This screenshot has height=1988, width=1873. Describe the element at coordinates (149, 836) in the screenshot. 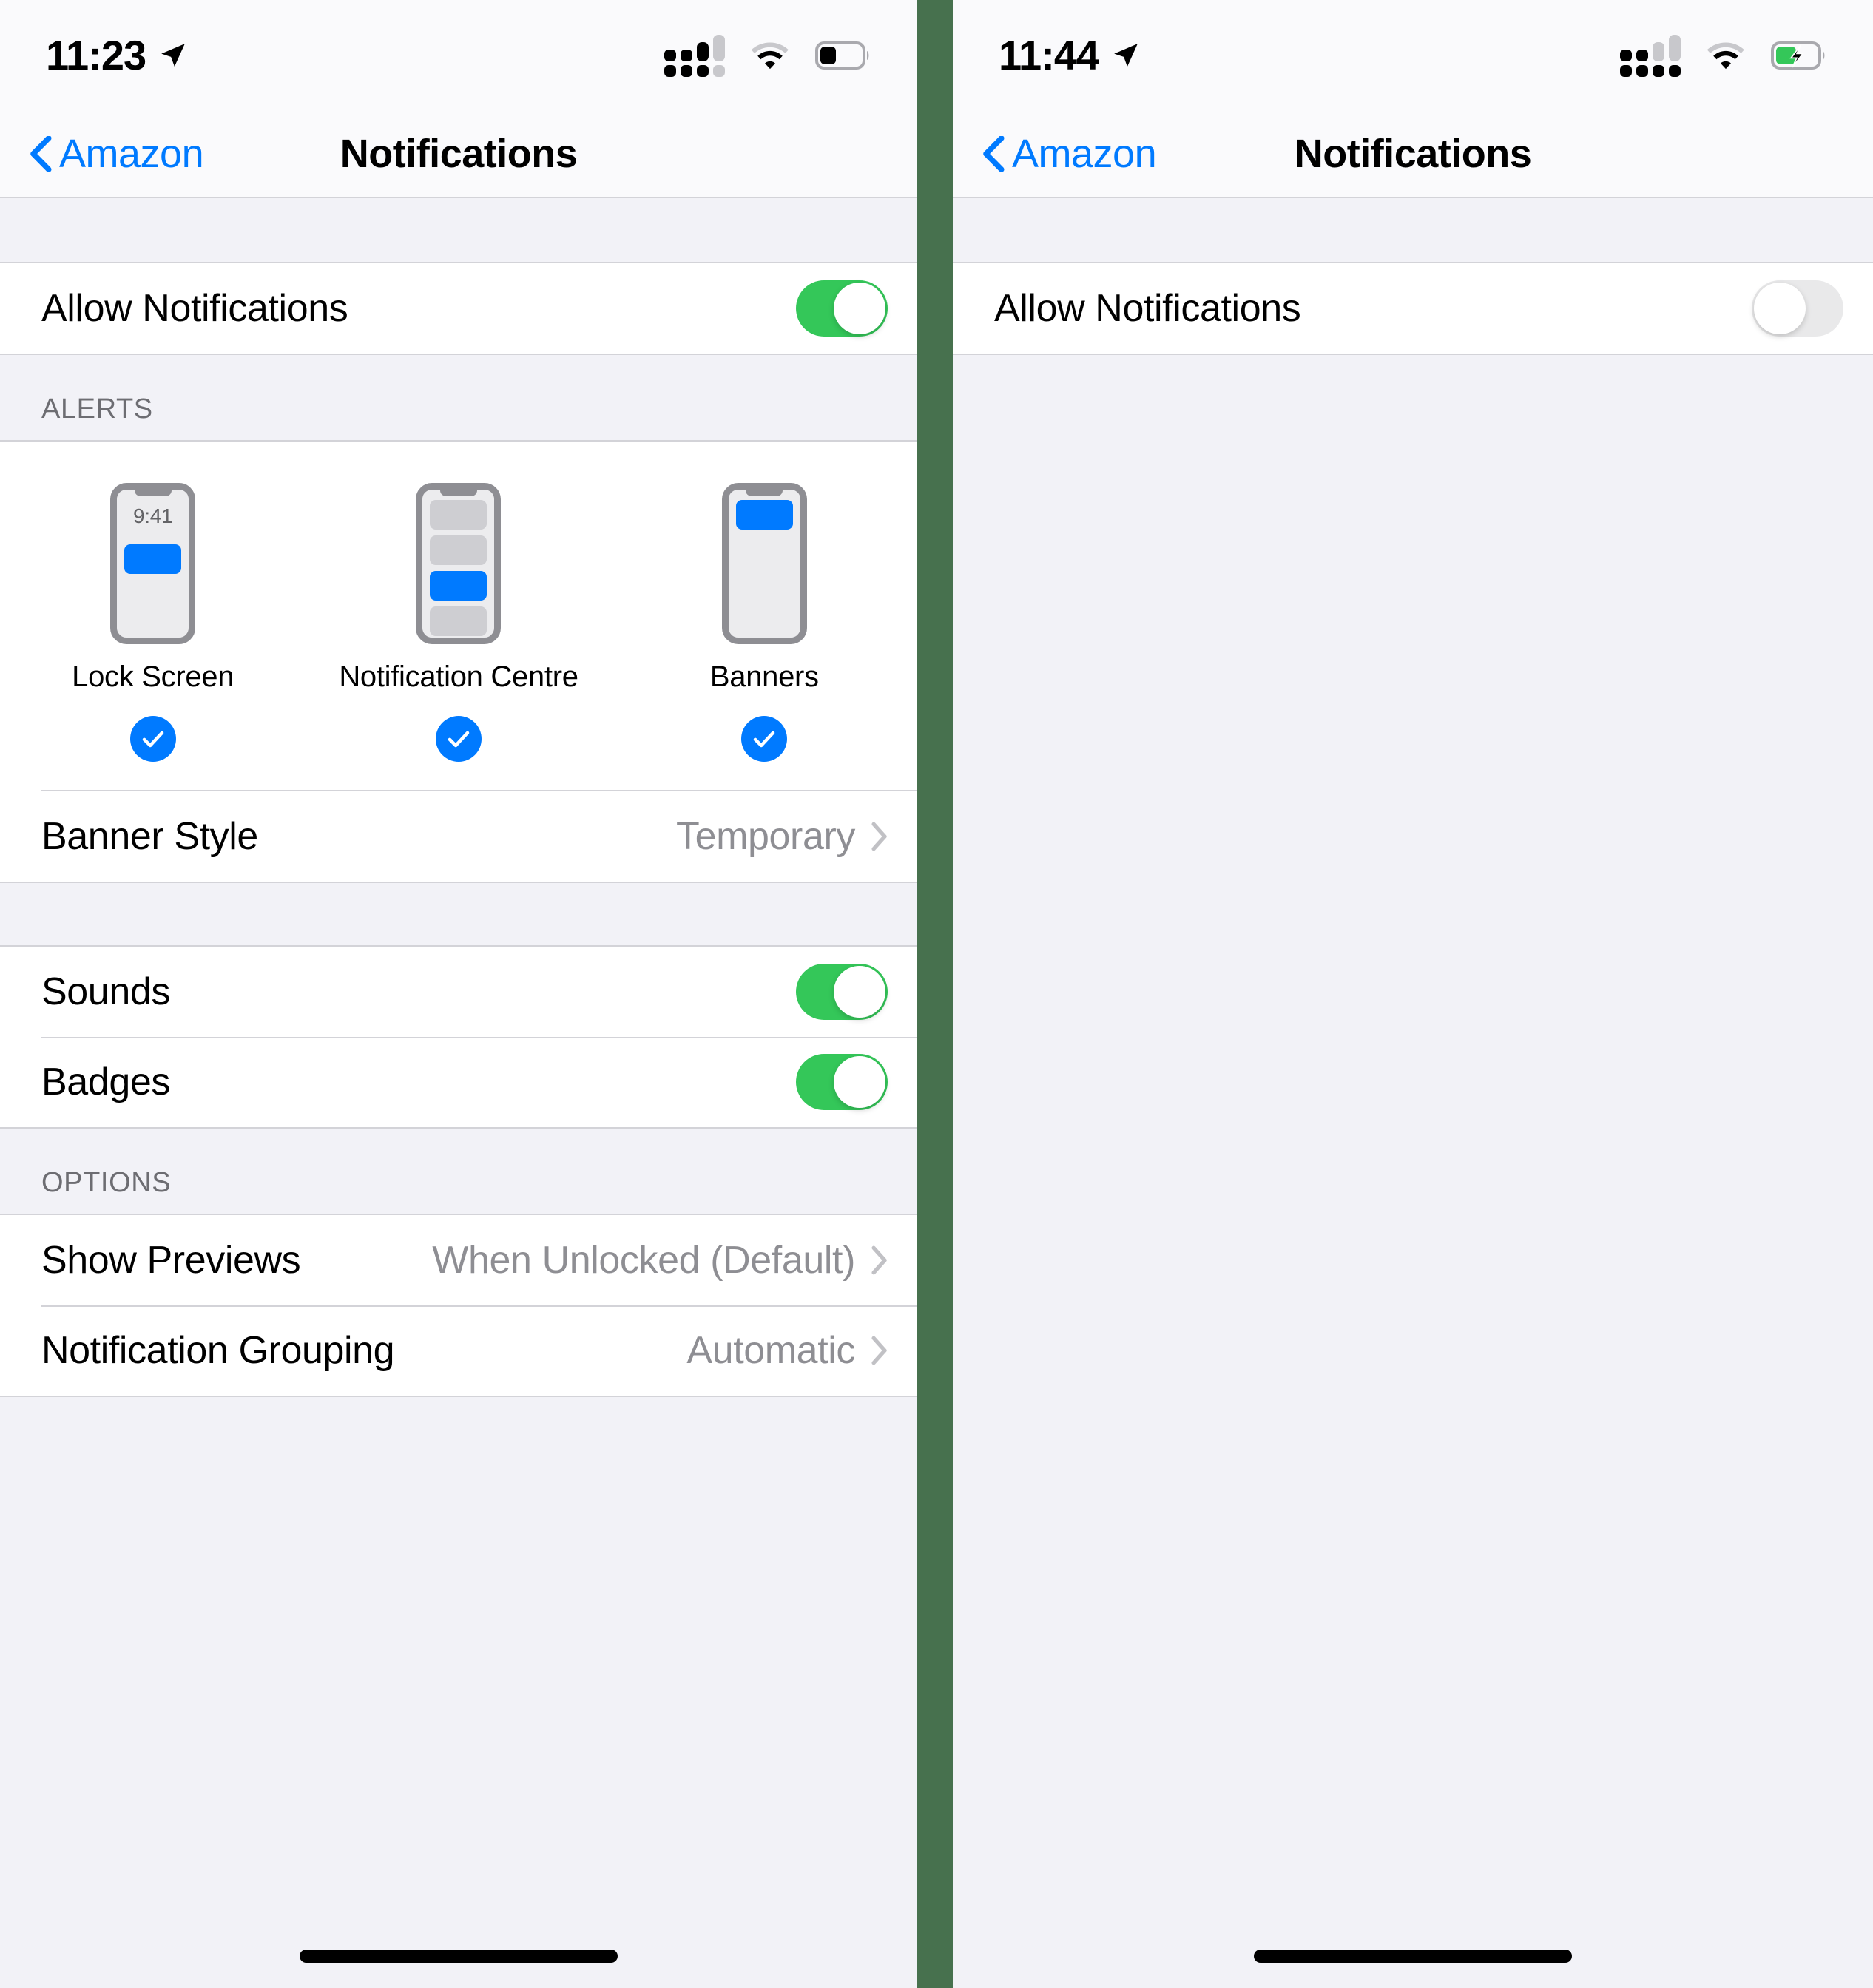

I see `row-label: Banner Style` at that location.